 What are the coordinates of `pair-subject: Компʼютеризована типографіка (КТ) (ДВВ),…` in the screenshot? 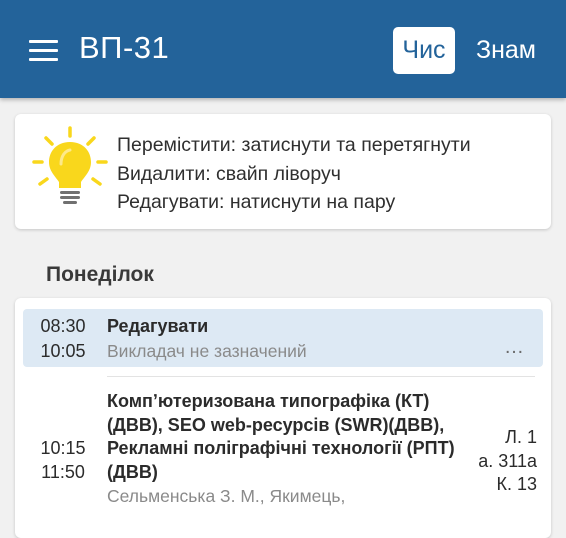 It's located at (287, 437).